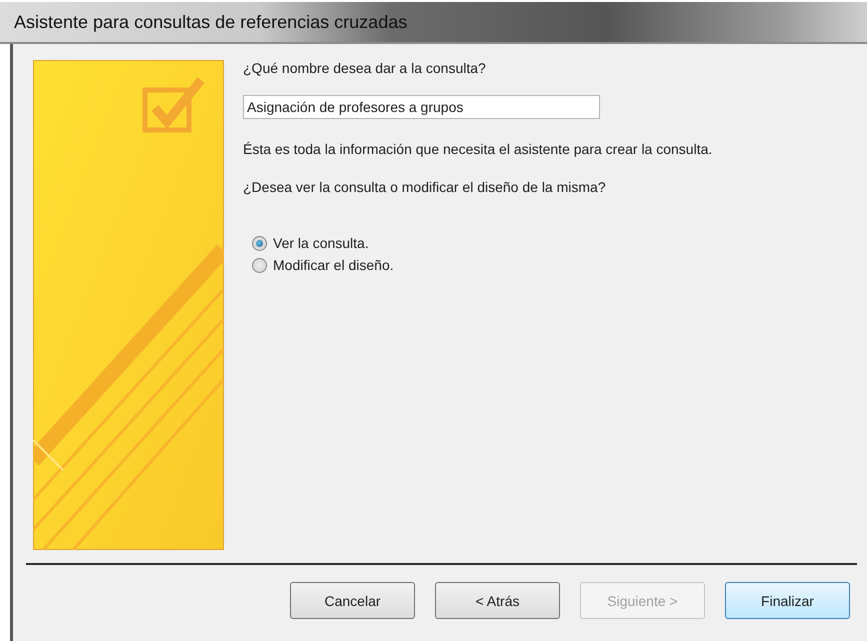  Describe the element at coordinates (333, 265) in the screenshot. I see `radio-label: Modificar el diseño.` at that location.